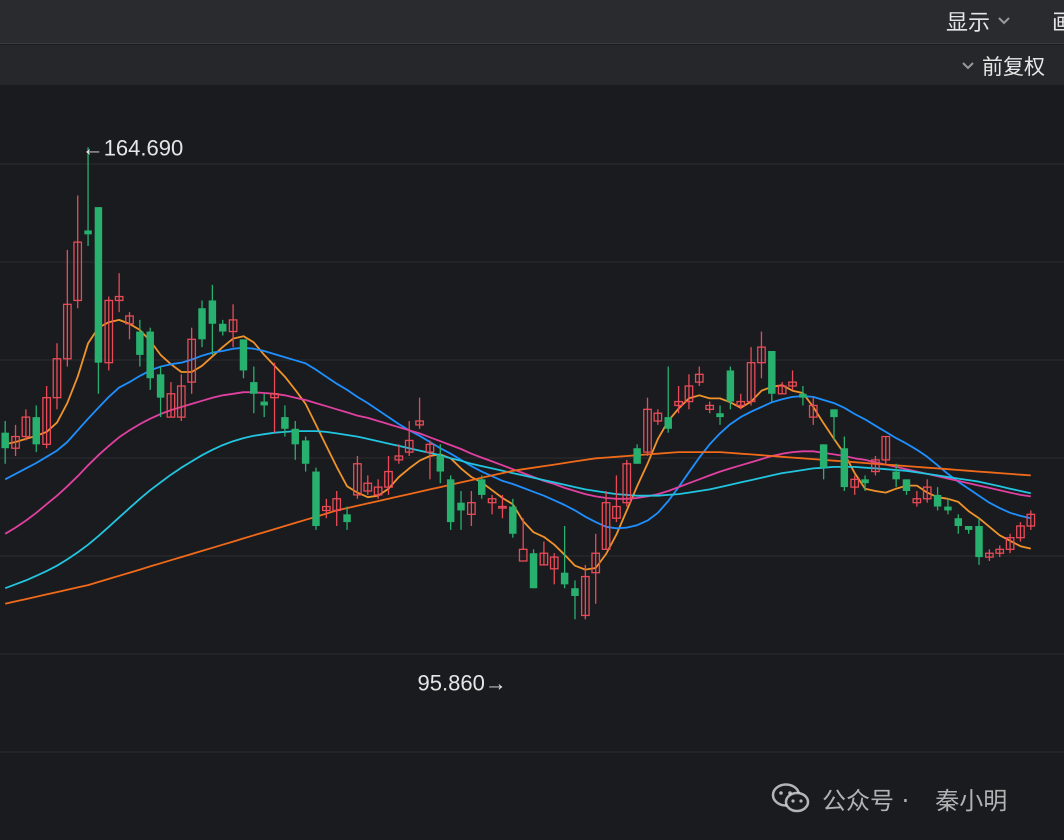 The width and height of the screenshot is (1064, 840). I want to click on adjust-menu: 前复权, so click(1002, 66).